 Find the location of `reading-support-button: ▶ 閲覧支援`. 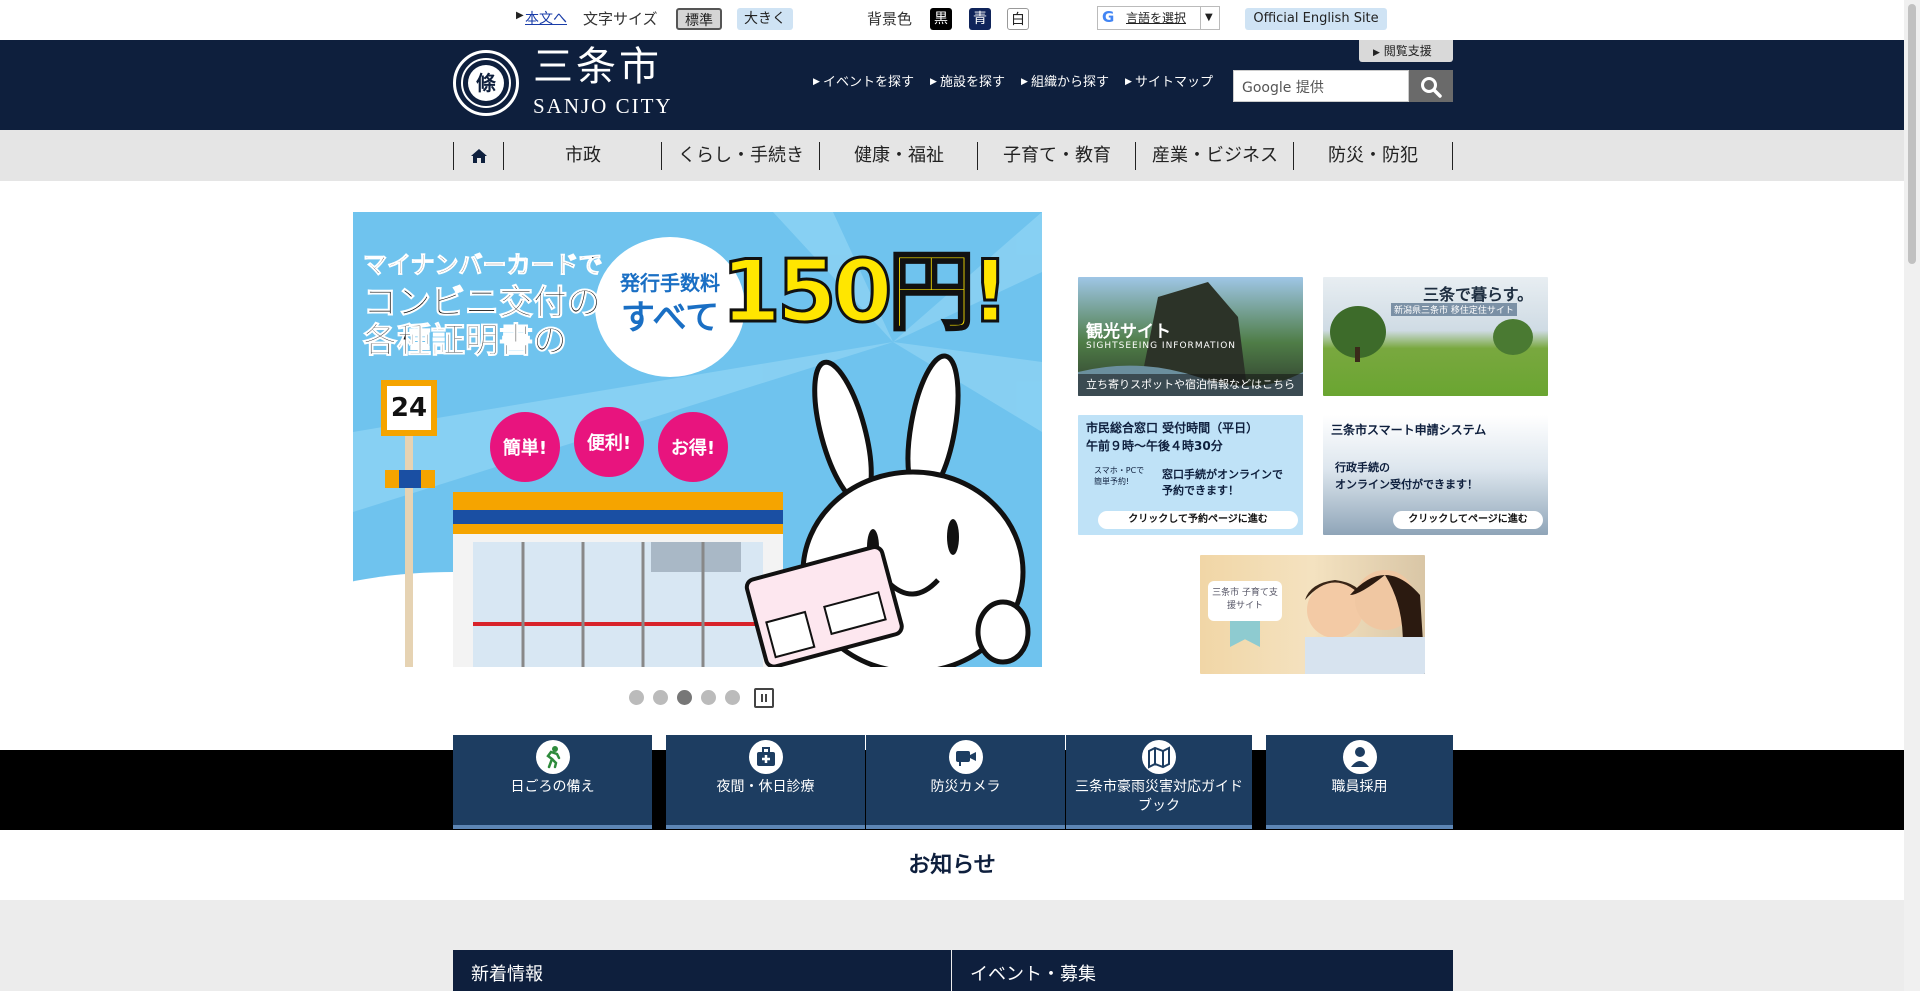

reading-support-button: ▶ 閲覧支援 is located at coordinates (1406, 51).